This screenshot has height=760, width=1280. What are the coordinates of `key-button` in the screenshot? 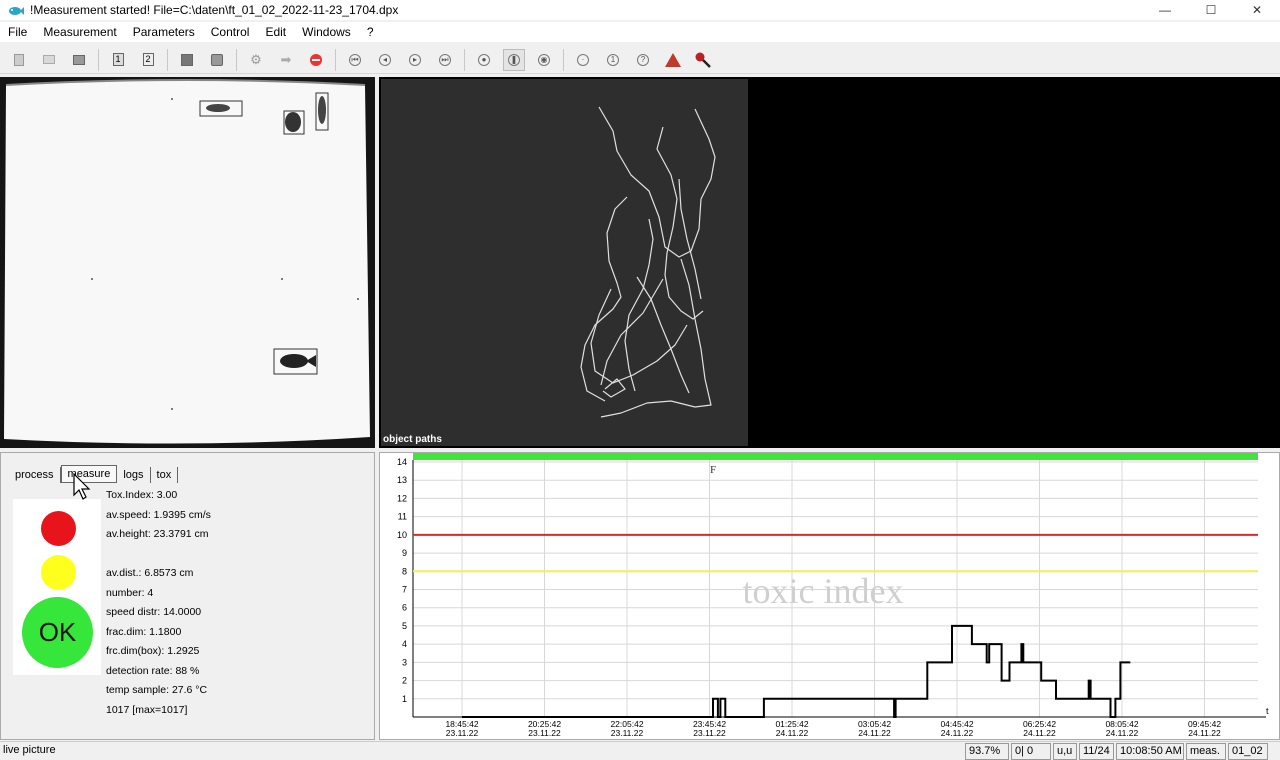 It's located at (703, 60).